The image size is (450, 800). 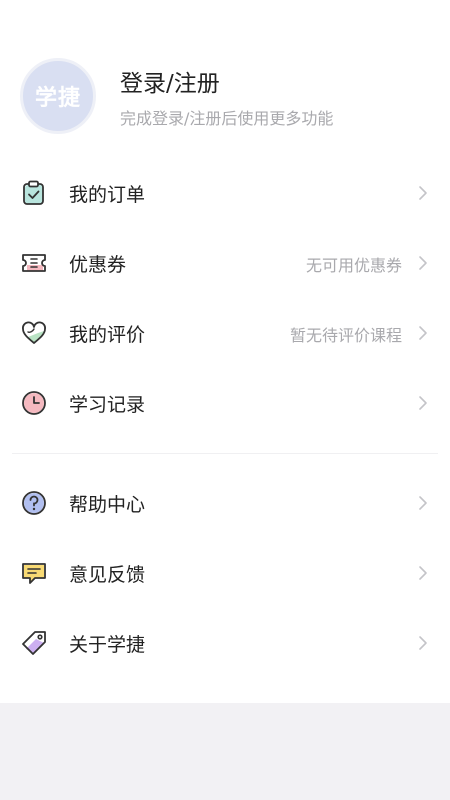 I want to click on login-register-subtitle: 完成登录/注册后使用更多功能, so click(x=227, y=118).